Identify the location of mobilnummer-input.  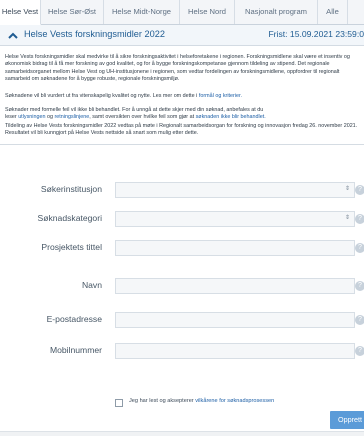
(235, 351).